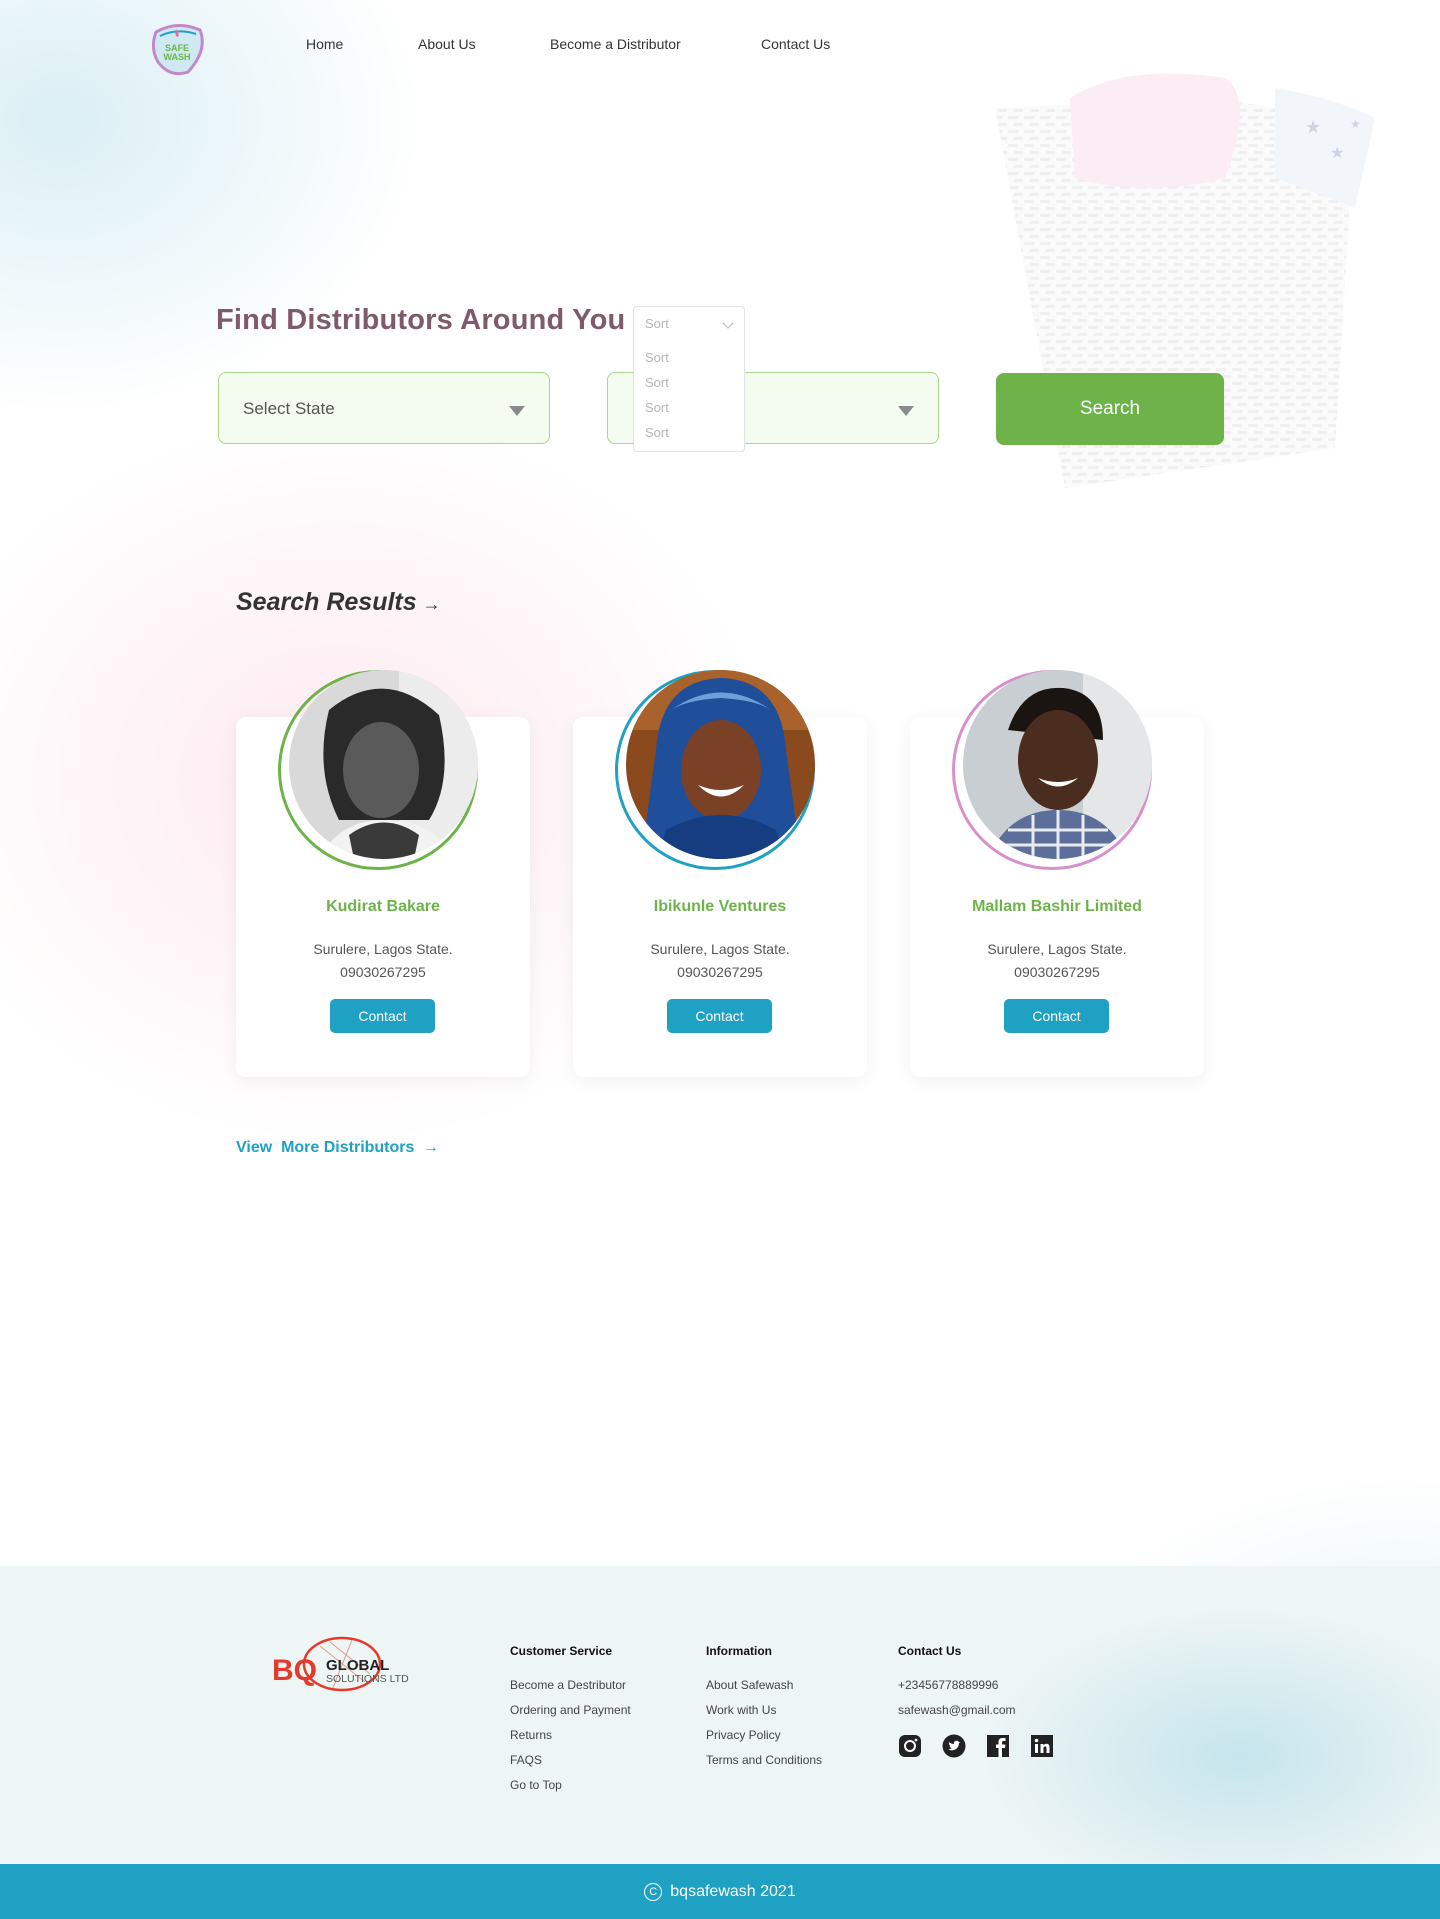  What do you see at coordinates (733, 1891) in the screenshot?
I see `copyright-text: bqsafewash 2021` at bounding box center [733, 1891].